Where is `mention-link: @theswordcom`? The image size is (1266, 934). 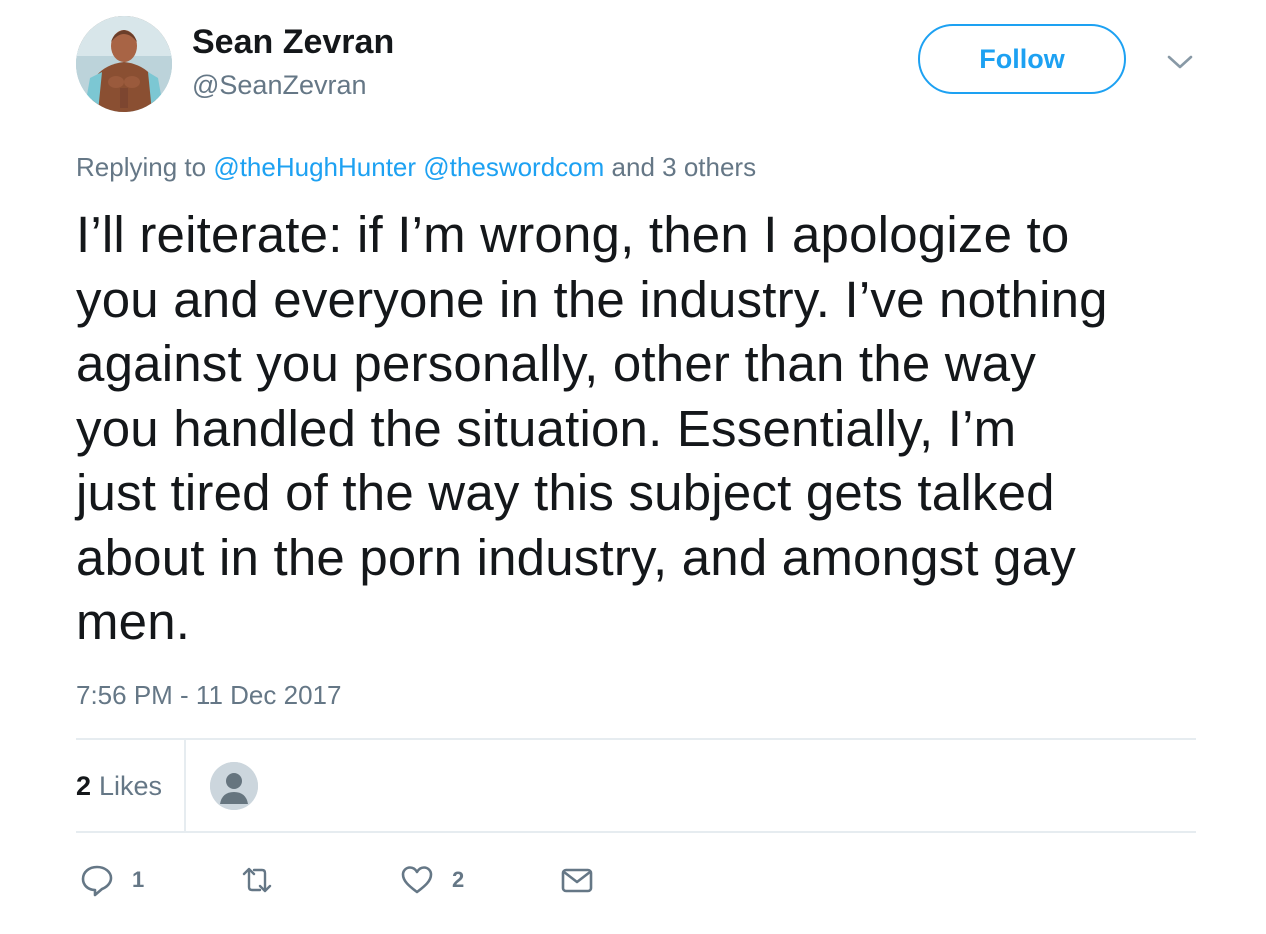
mention-link: @theswordcom is located at coordinates (513, 167).